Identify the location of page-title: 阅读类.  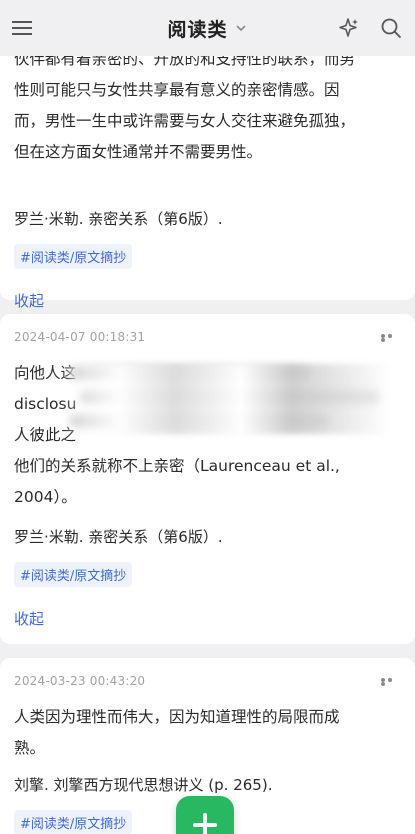
(197, 29).